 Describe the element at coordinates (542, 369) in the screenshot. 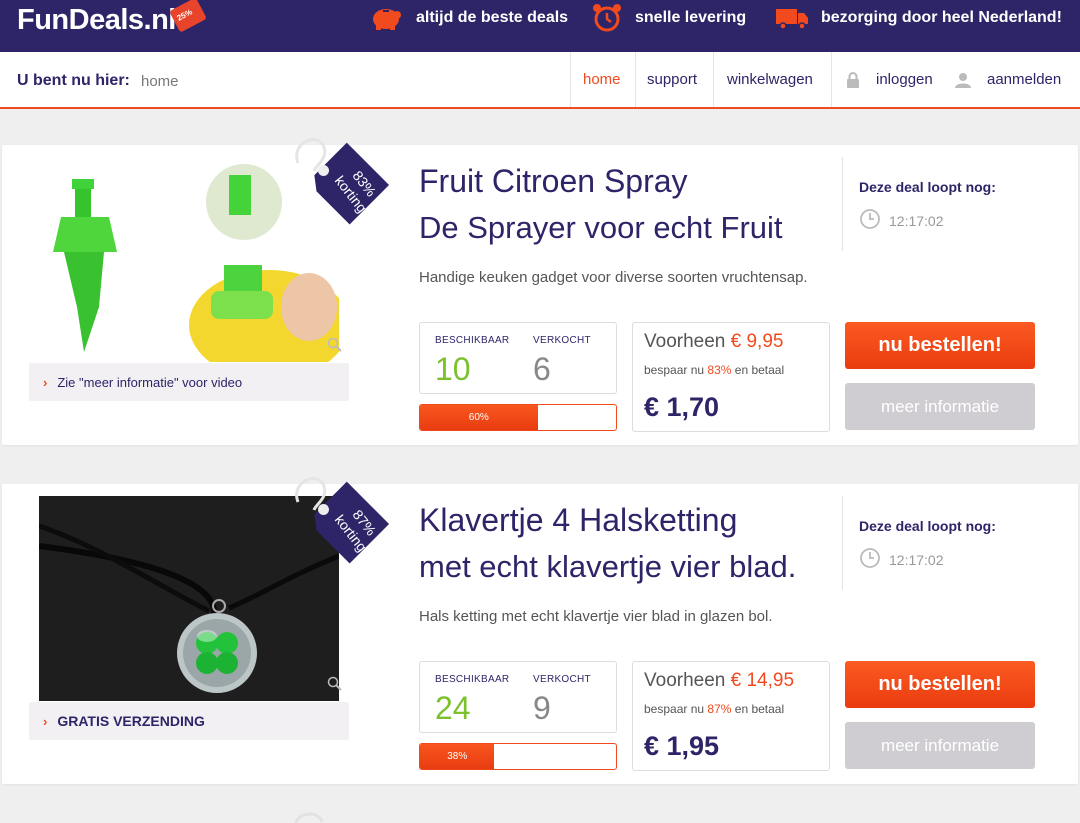

I see `sold-count: 6` at that location.